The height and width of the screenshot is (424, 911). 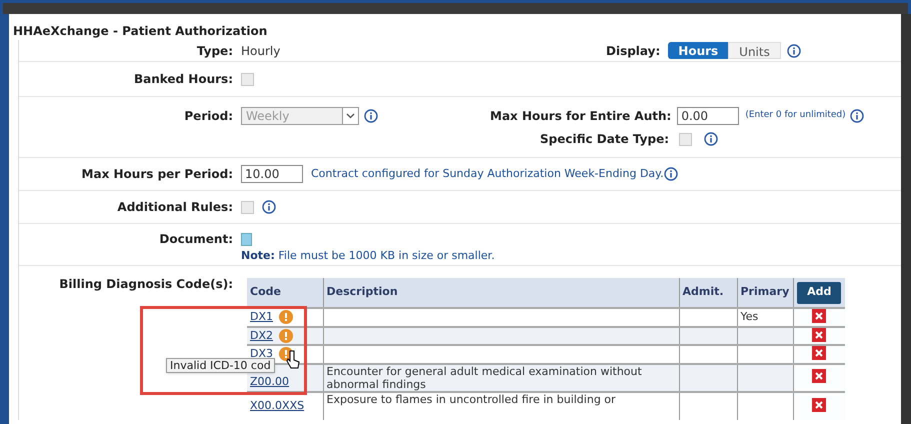 I want to click on caret-icon, so click(x=350, y=116).